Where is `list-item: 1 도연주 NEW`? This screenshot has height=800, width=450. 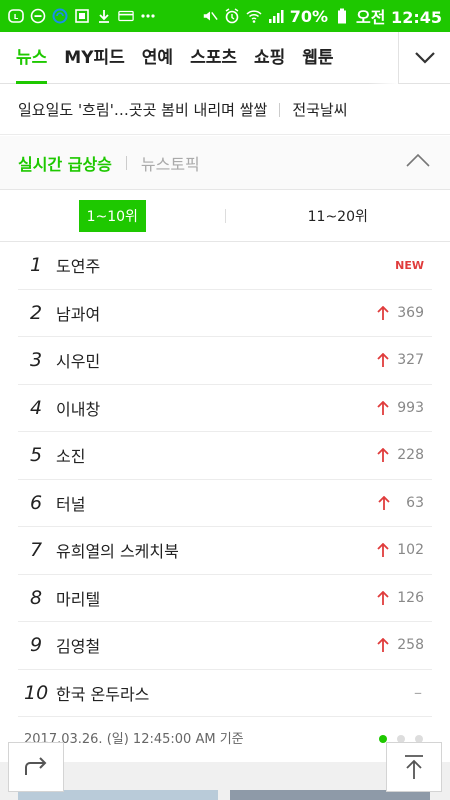
list-item: 1 도연주 NEW is located at coordinates (225, 266).